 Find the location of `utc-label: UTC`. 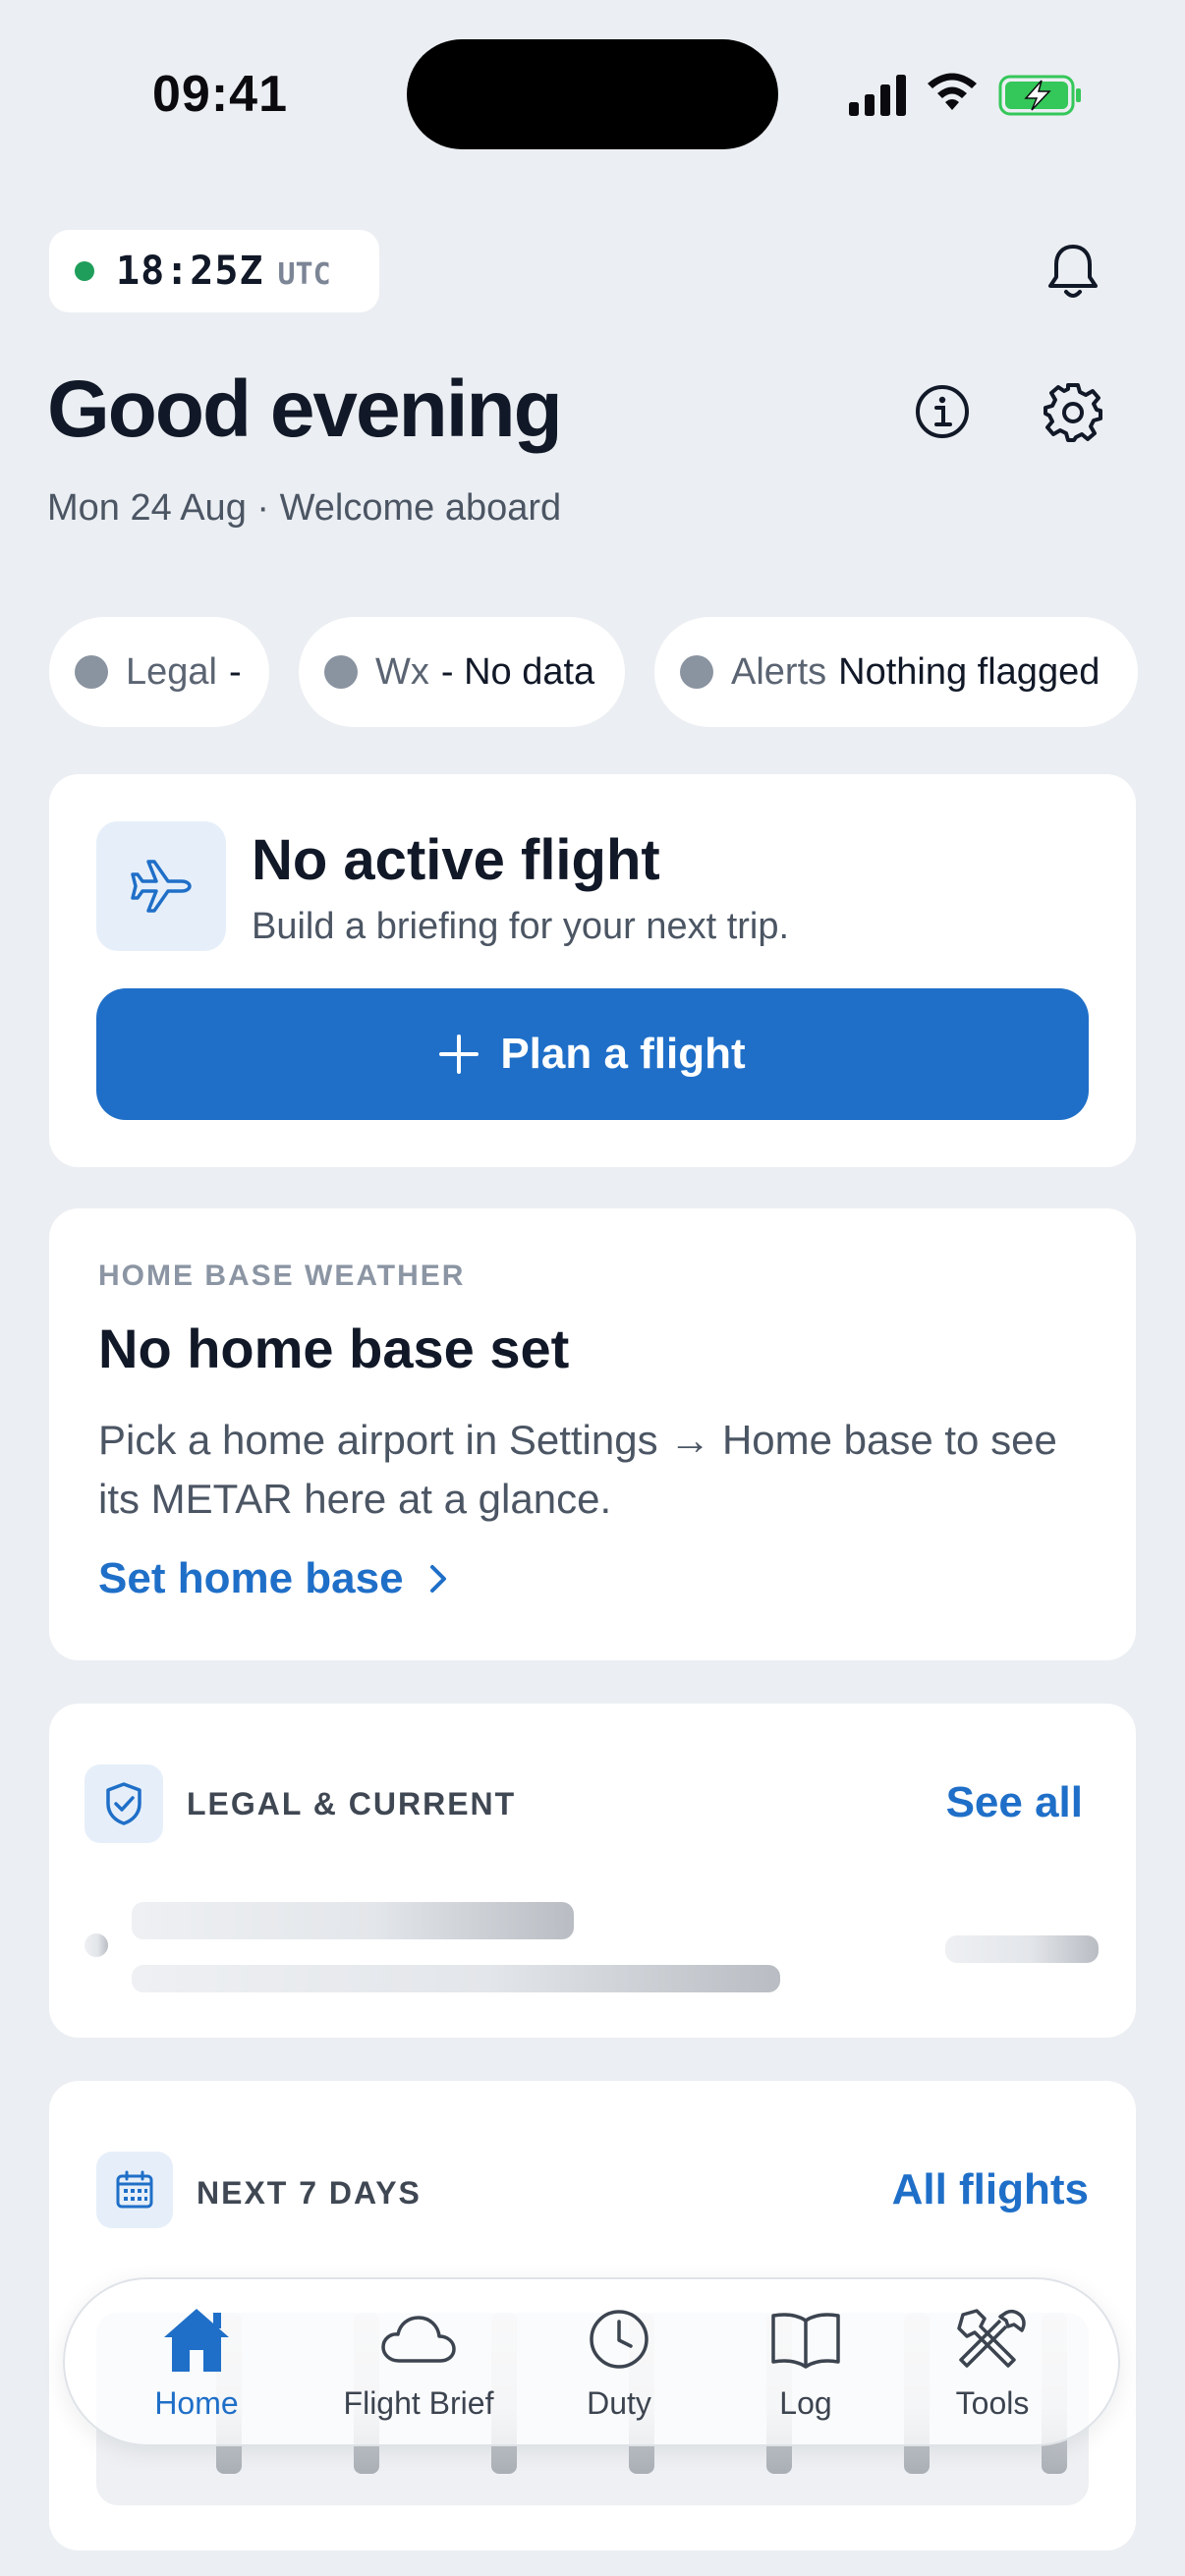

utc-label: UTC is located at coordinates (304, 274).